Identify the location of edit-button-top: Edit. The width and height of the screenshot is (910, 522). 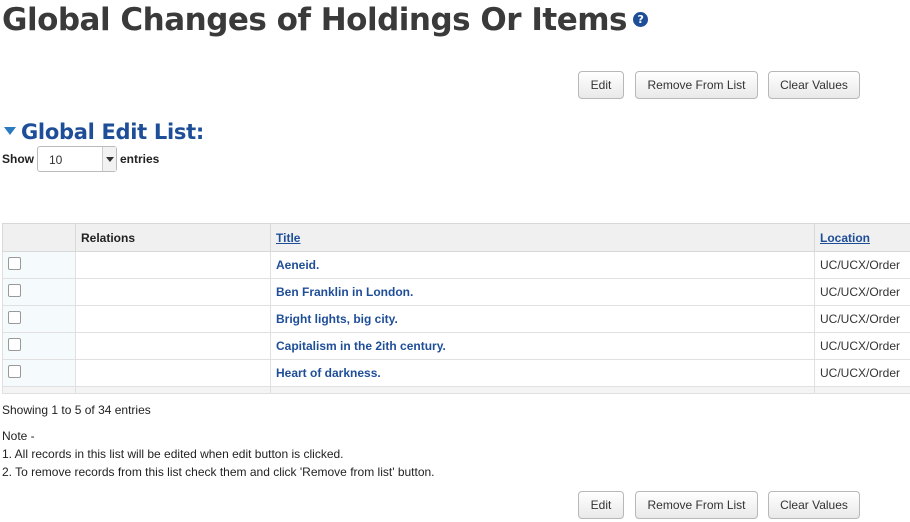
(601, 85).